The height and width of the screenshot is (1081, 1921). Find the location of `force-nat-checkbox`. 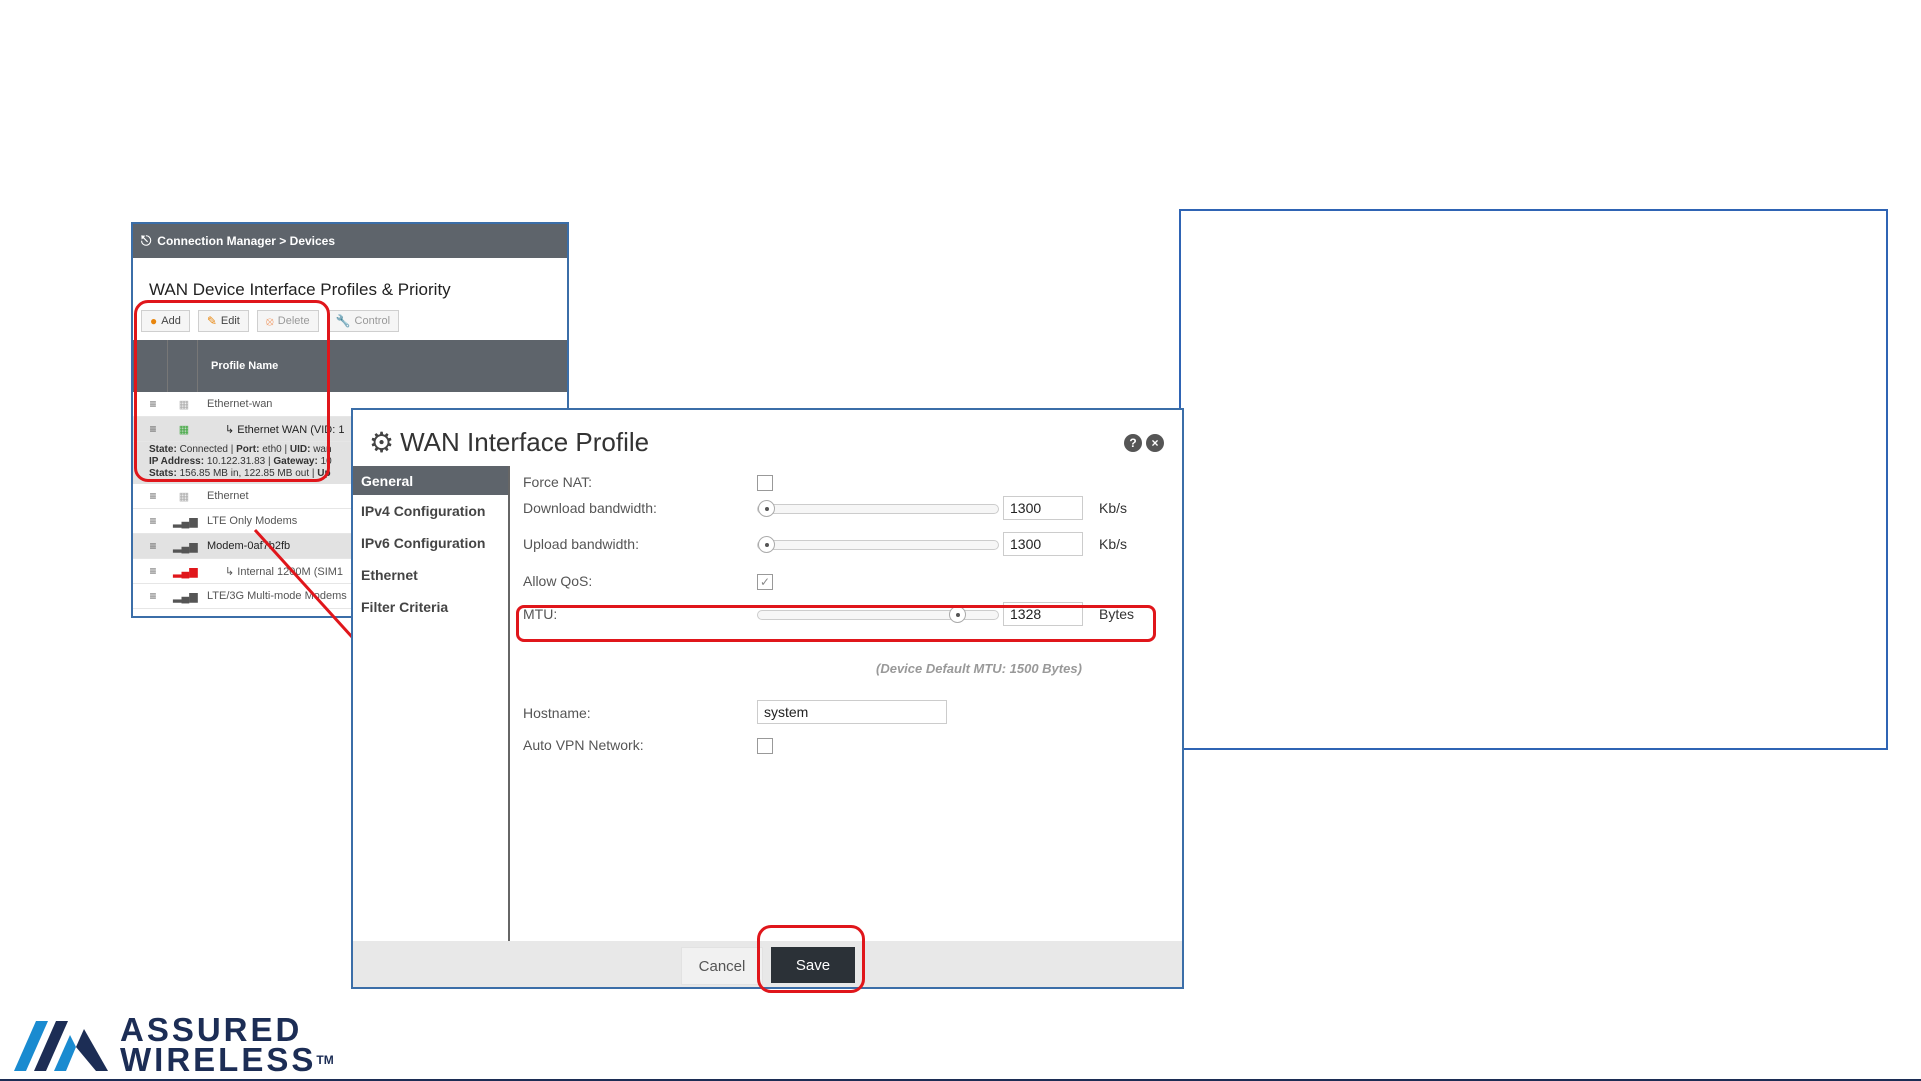

force-nat-checkbox is located at coordinates (765, 483).